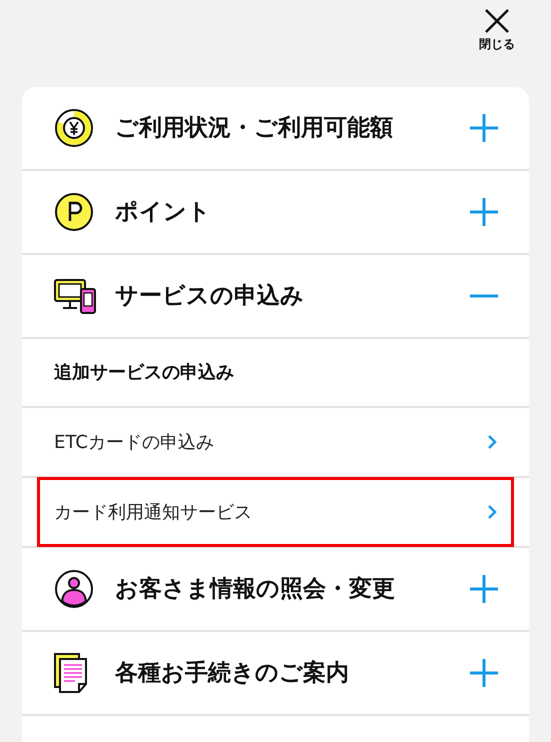 This screenshot has height=742, width=551. Describe the element at coordinates (74, 589) in the screenshot. I see `person-icon` at that location.